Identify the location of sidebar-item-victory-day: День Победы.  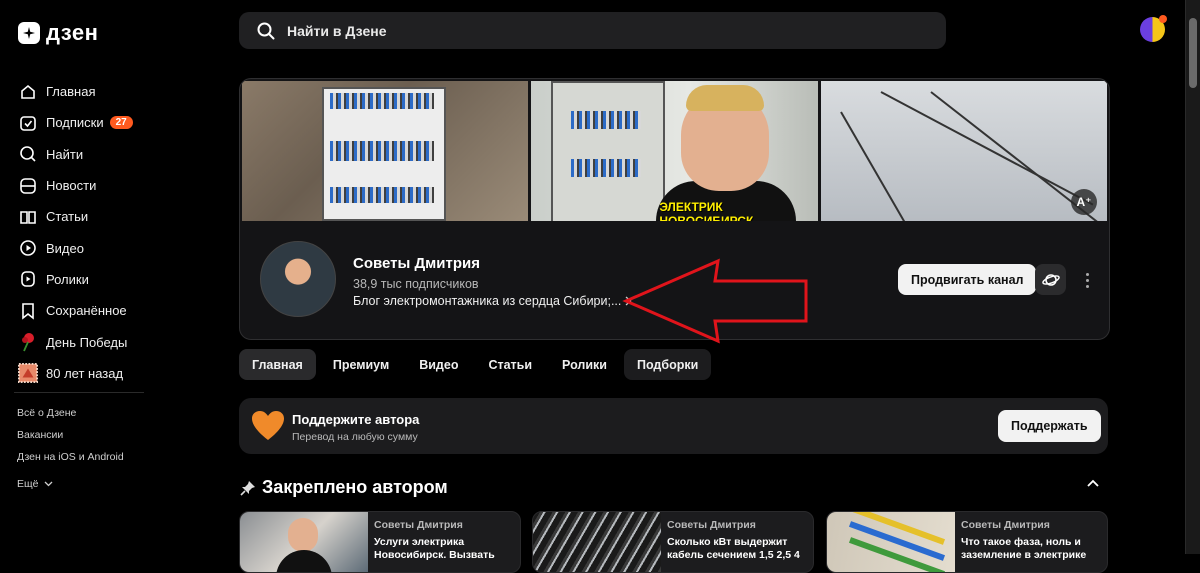
(75, 341).